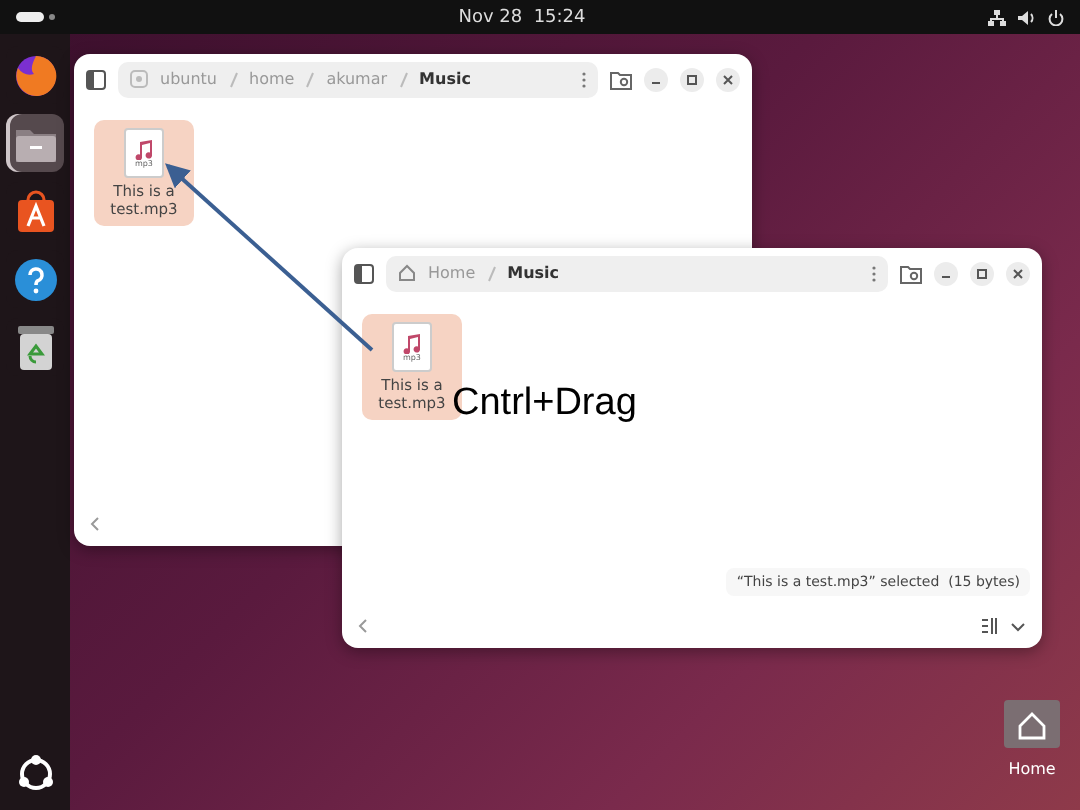 The height and width of the screenshot is (810, 1080). Describe the element at coordinates (1055, 17) in the screenshot. I see `power-icon` at that location.